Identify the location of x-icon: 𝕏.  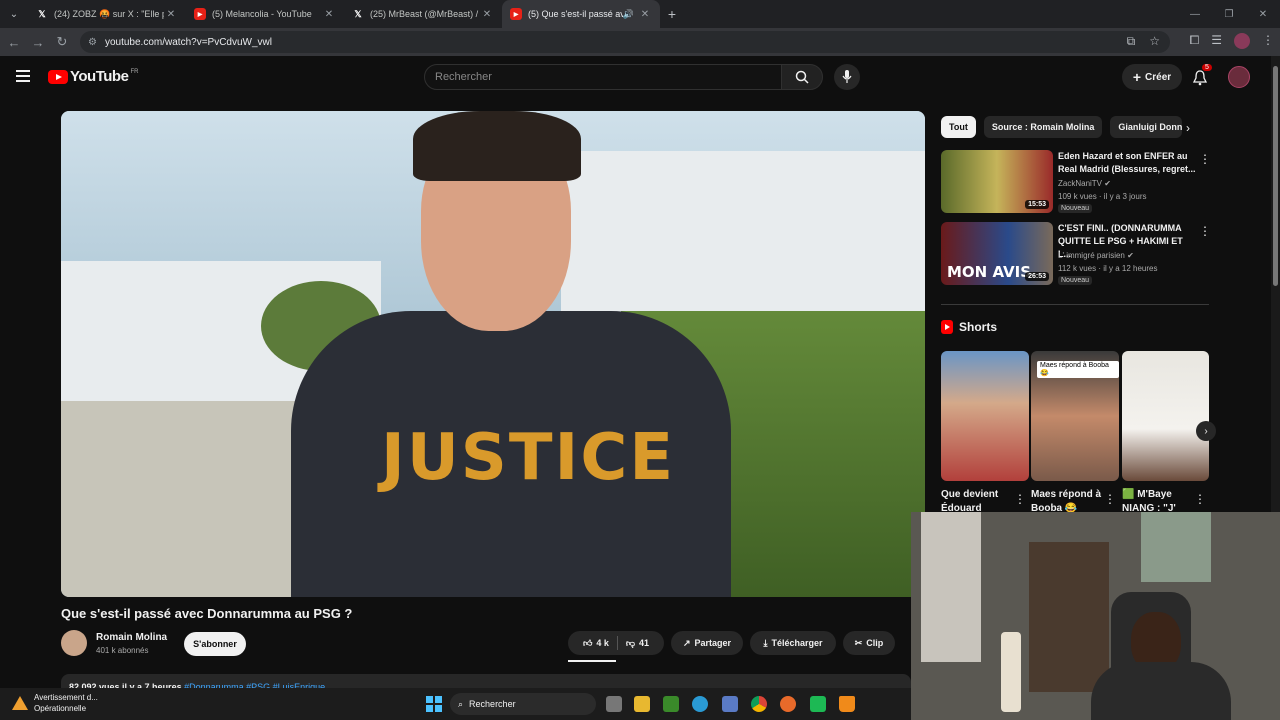
(42, 13).